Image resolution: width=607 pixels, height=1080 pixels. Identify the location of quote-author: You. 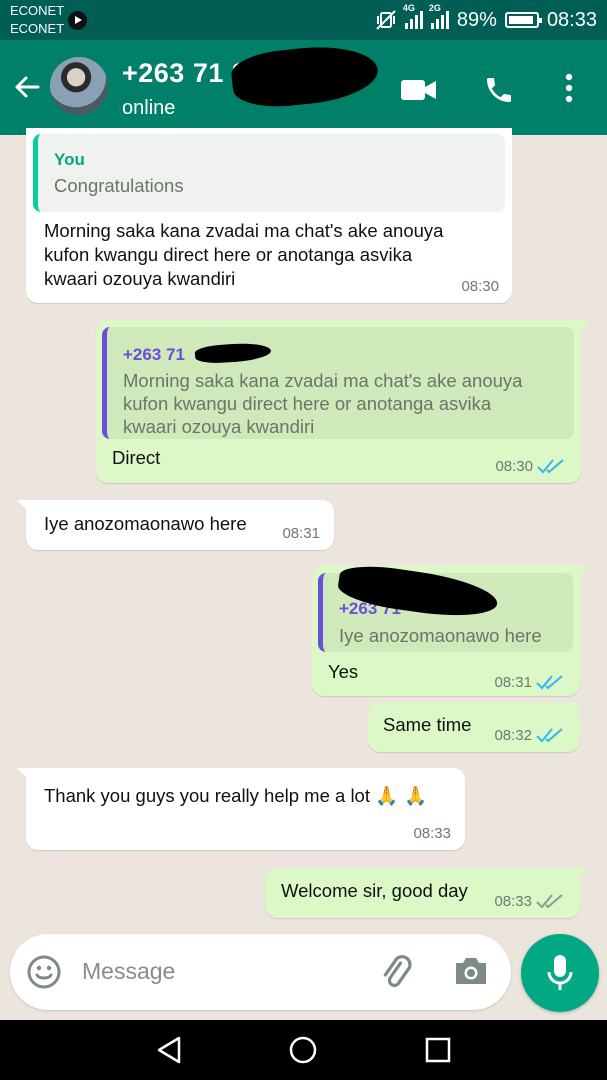
(69, 159).